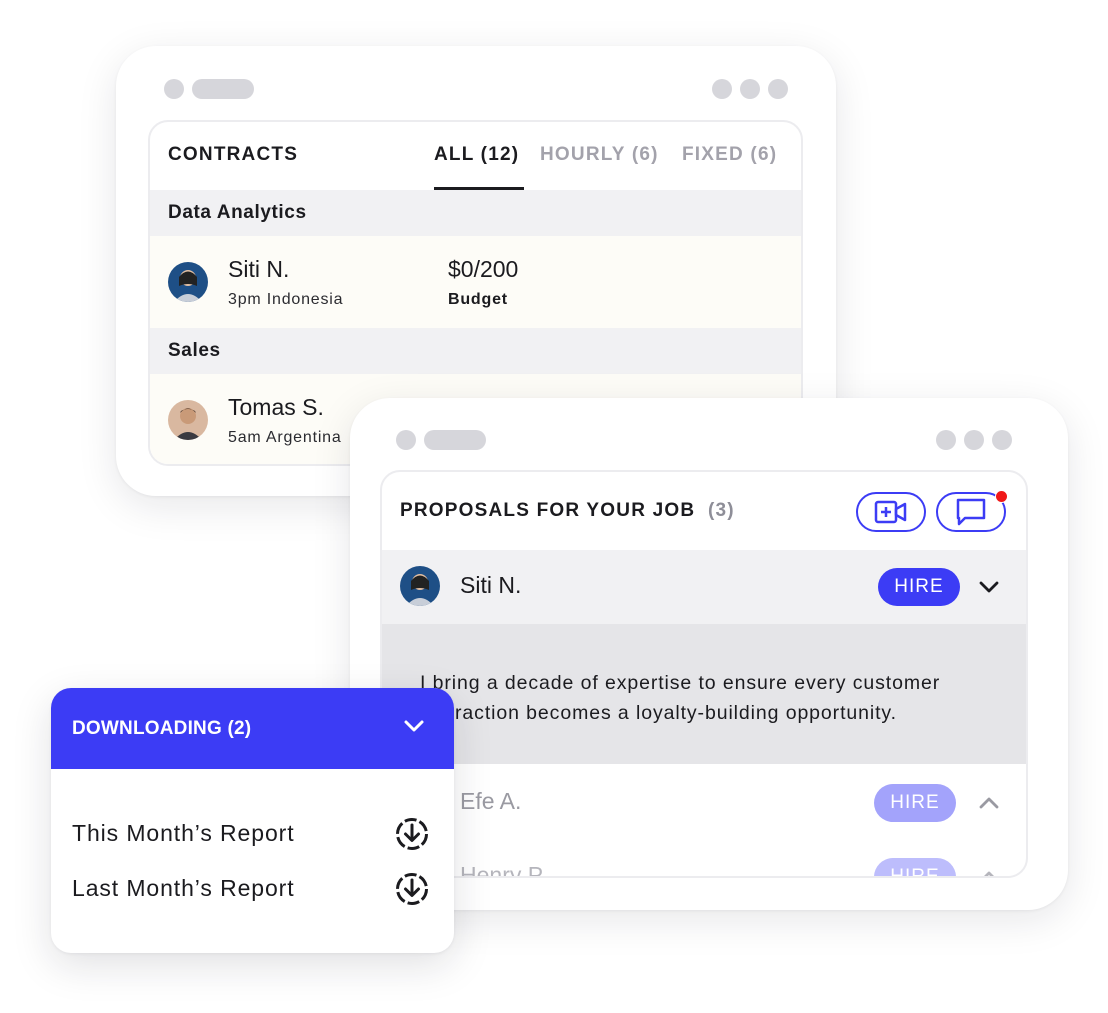 The width and height of the screenshot is (1108, 1013). I want to click on video-add-icon, so click(890, 512).